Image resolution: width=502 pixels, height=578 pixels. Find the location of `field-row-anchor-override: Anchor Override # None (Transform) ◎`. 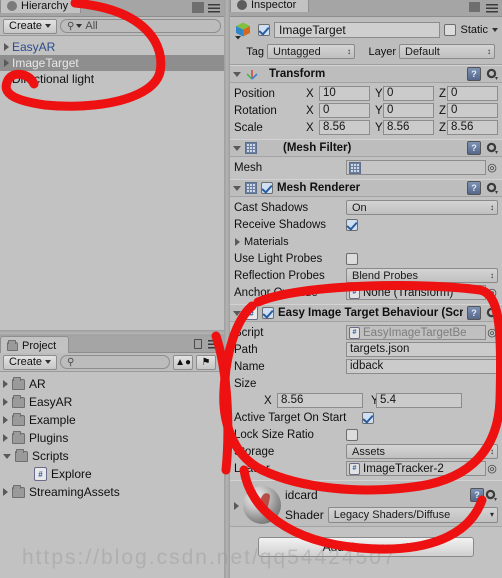

field-row-anchor-override: Anchor Override # None (Transform) ◎ is located at coordinates (366, 292).